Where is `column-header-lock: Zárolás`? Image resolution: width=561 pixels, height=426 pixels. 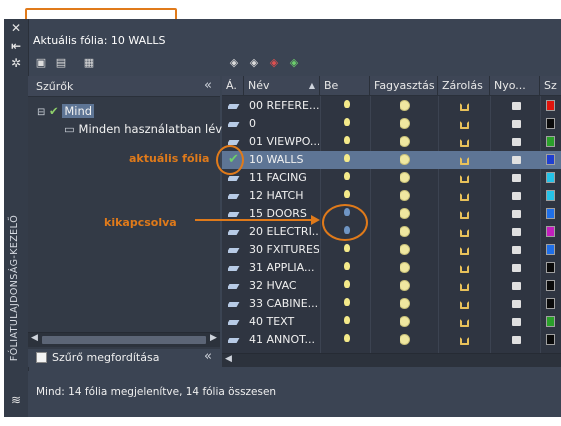
column-header-lock: Zárolás is located at coordinates (464, 86).